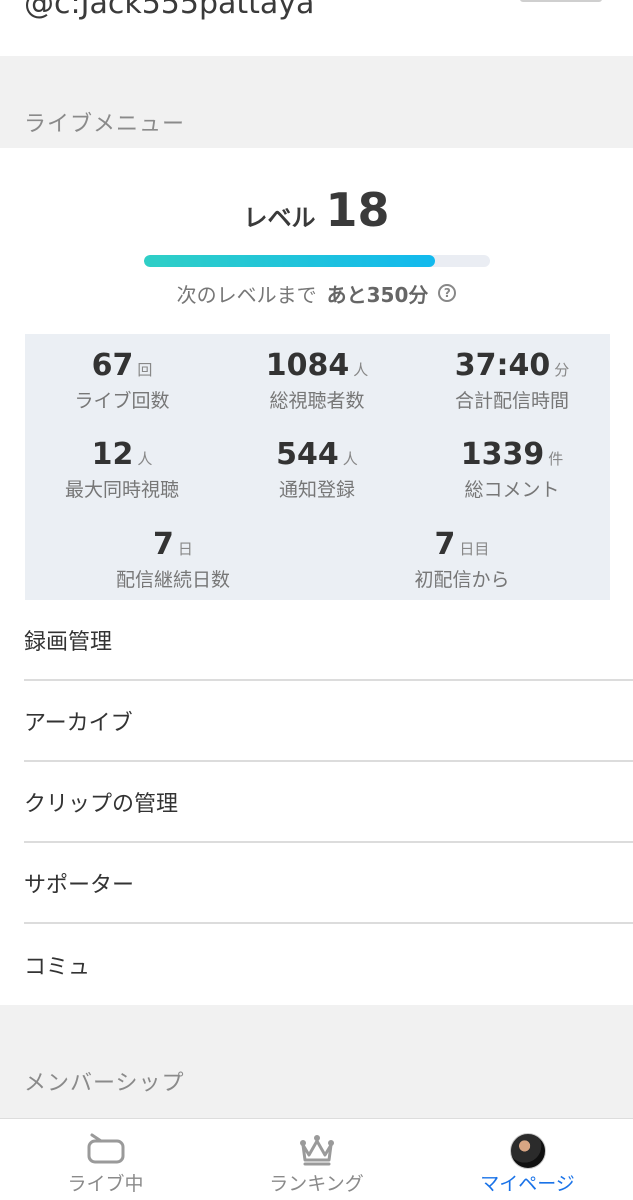 Image resolution: width=633 pixels, height=1200 pixels. What do you see at coordinates (462, 559) in the screenshot?
I see `stat-days-since-first-broadcast: 7 日目 初配信から` at bounding box center [462, 559].